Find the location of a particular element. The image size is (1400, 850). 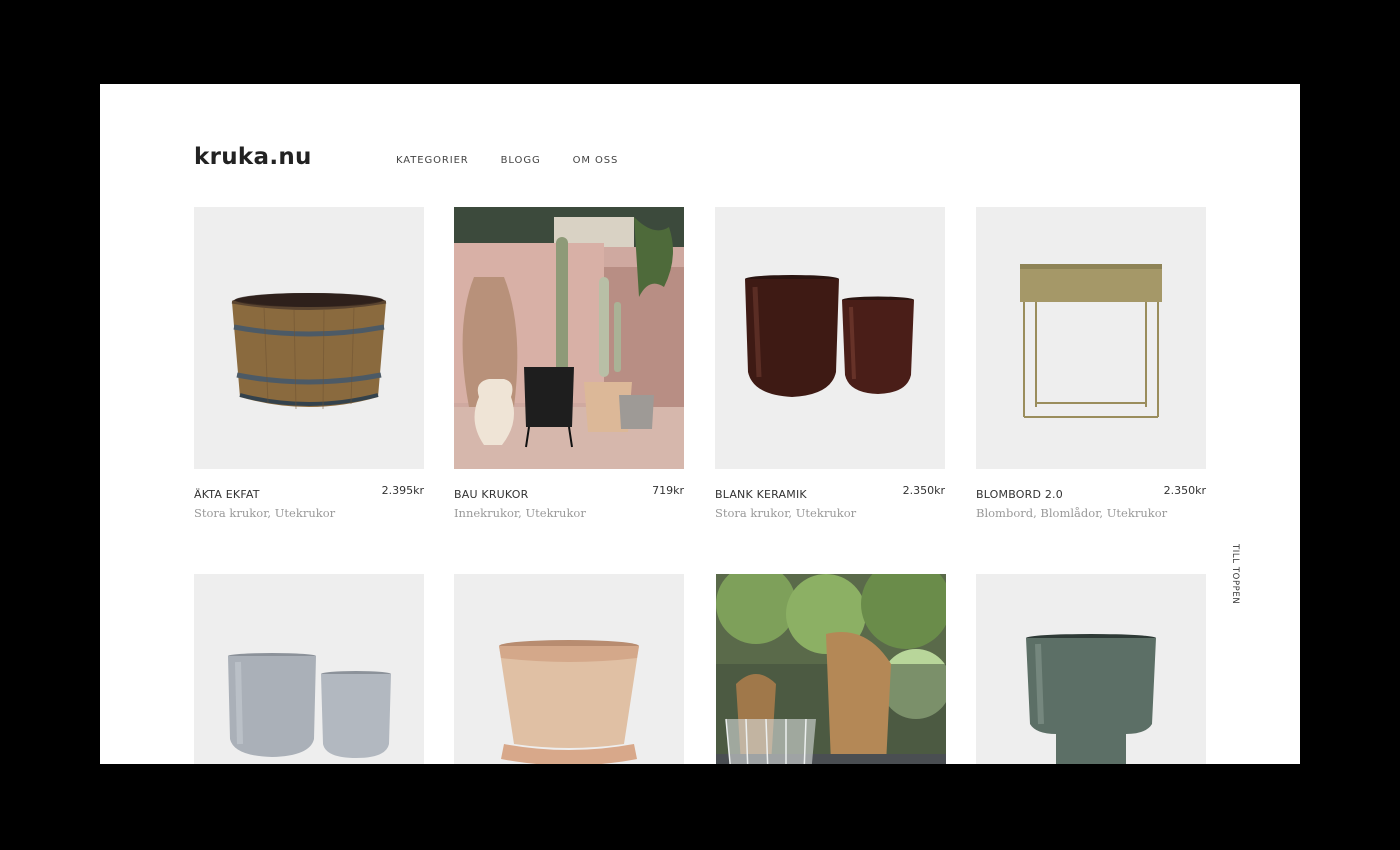

product-image-terracotta is located at coordinates (569, 669).